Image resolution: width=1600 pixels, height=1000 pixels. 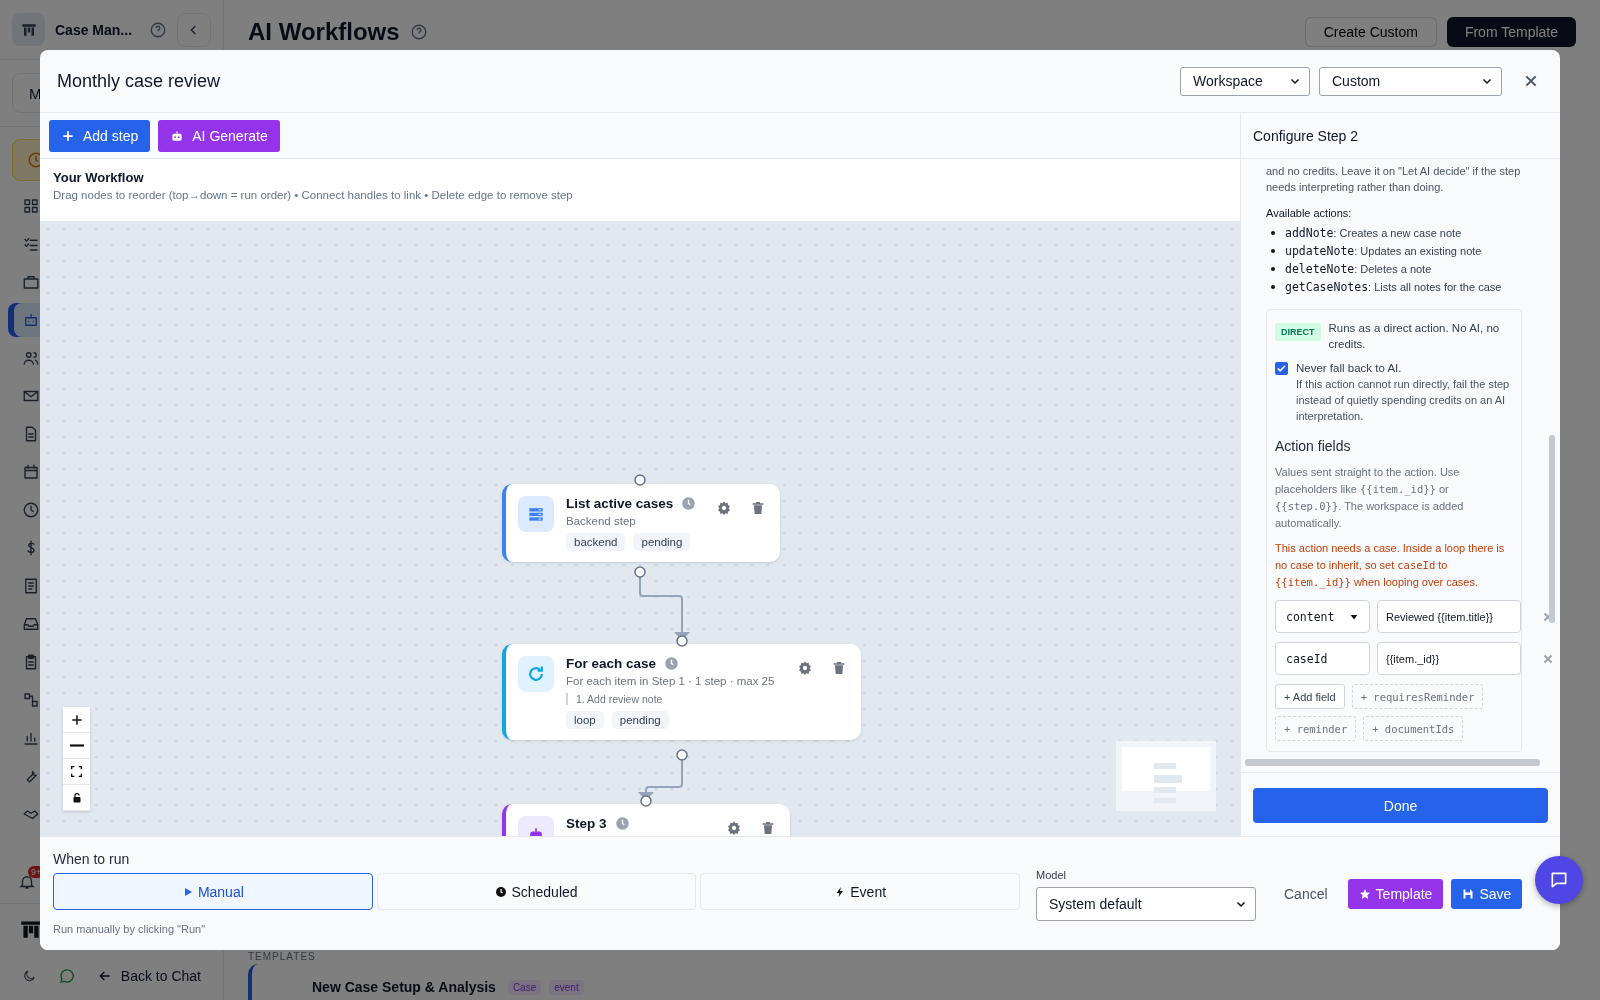 What do you see at coordinates (1310, 696) in the screenshot?
I see `add-field-button: + Add field` at bounding box center [1310, 696].